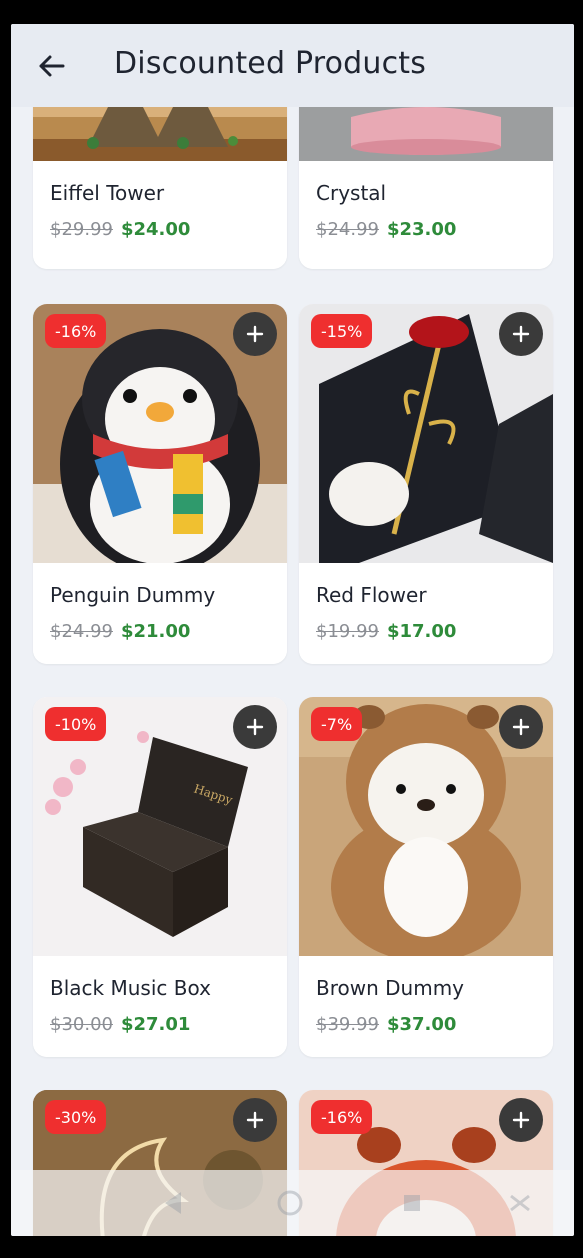 Image resolution: width=583 pixels, height=1258 pixels. What do you see at coordinates (76, 724) in the screenshot?
I see `discount-badge: -10%` at bounding box center [76, 724].